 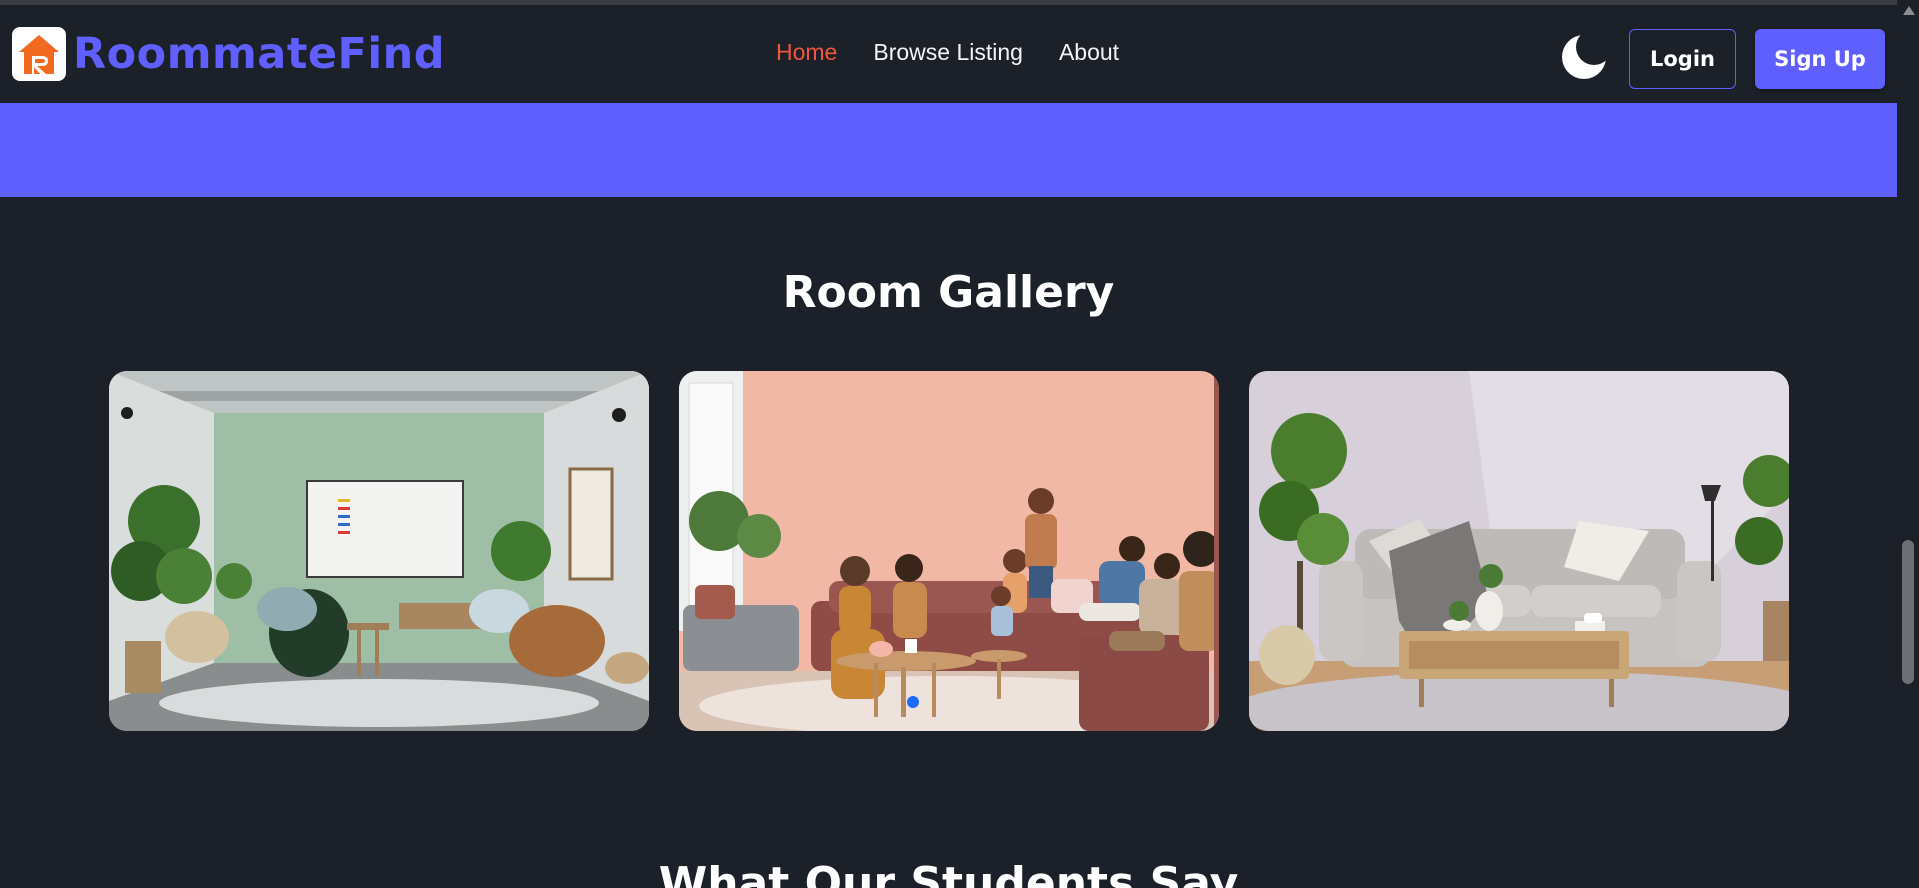 What do you see at coordinates (913, 702) in the screenshot?
I see `carousel-dot` at bounding box center [913, 702].